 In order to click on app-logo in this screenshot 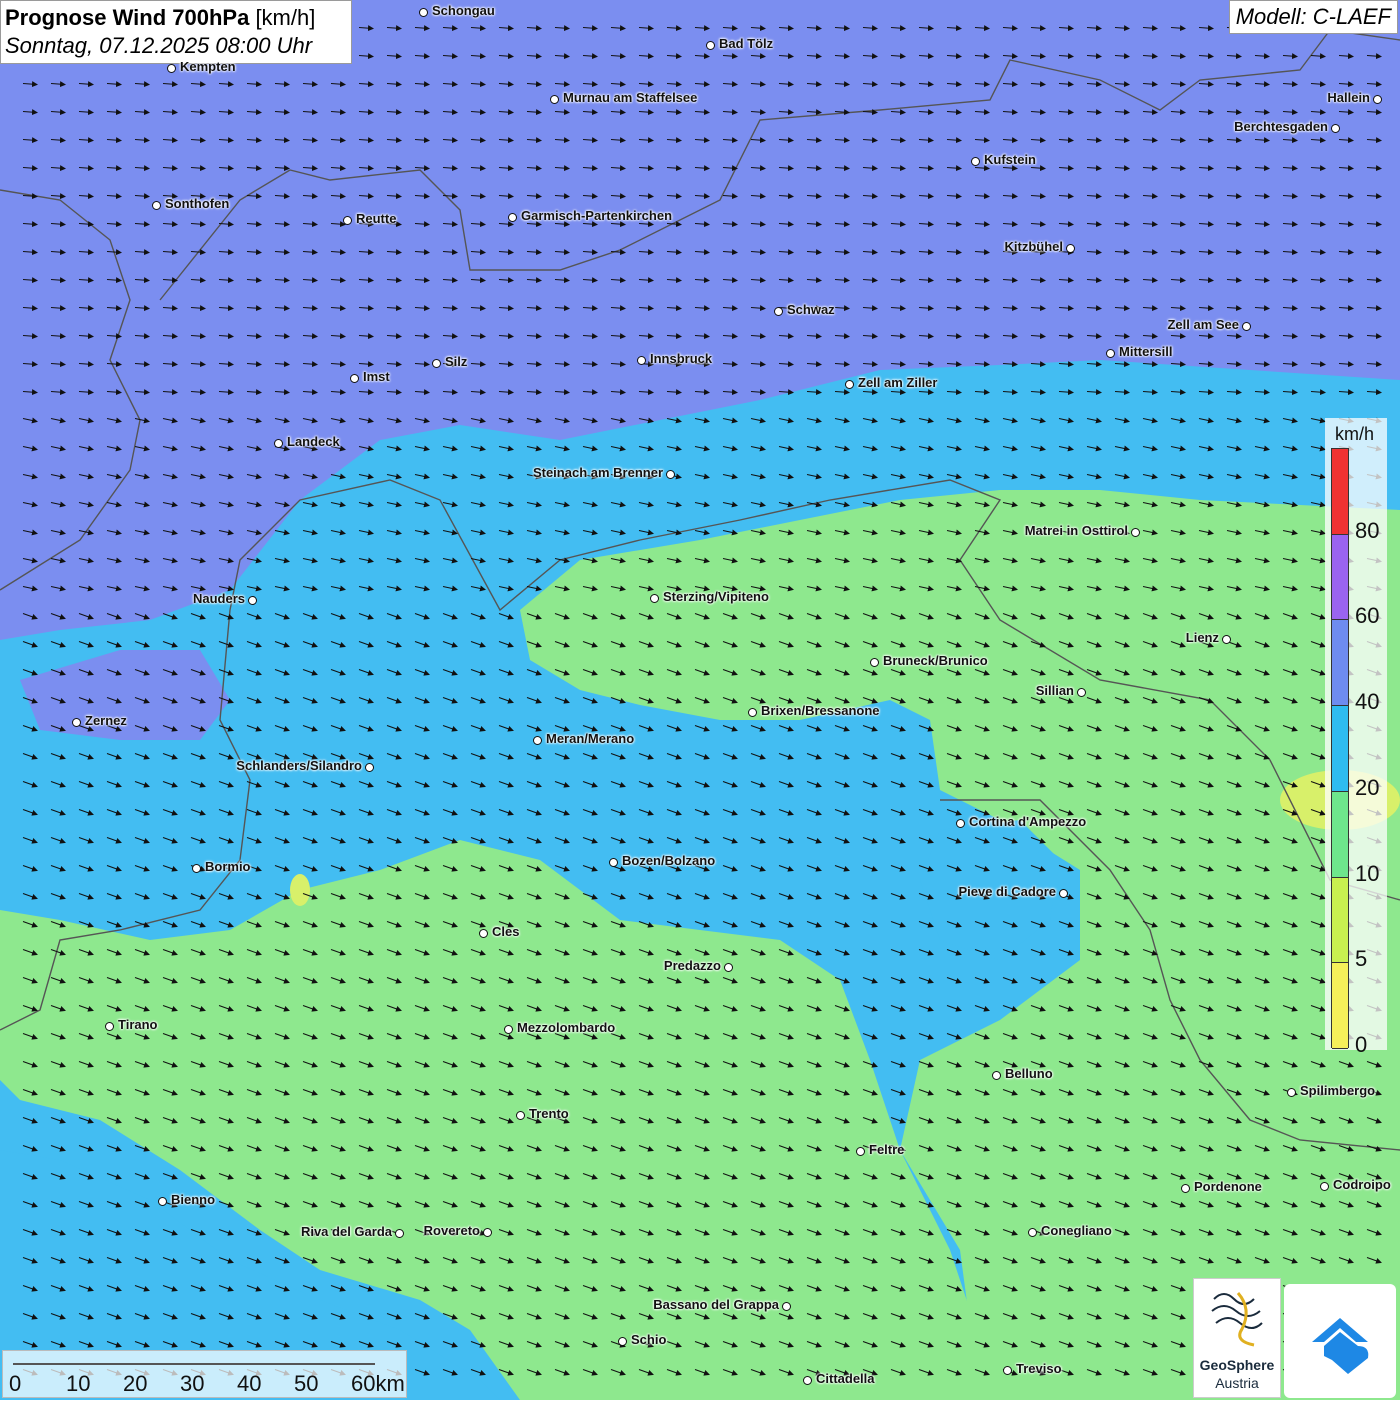, I will do `click(1340, 1341)`.